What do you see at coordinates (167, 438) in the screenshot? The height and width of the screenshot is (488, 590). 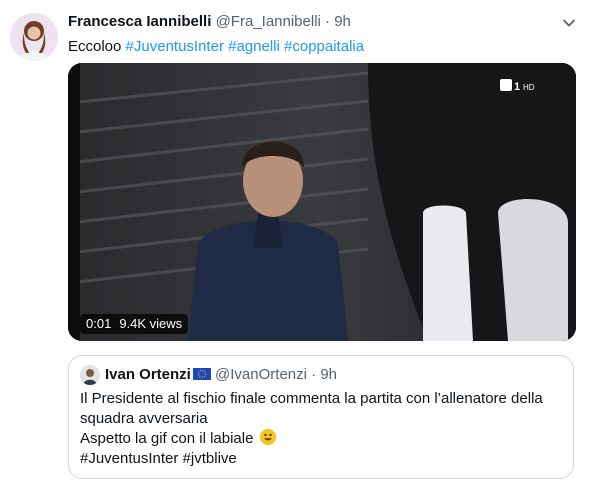 I see `quoted-text-line: Aspetto la gif con il labiale` at bounding box center [167, 438].